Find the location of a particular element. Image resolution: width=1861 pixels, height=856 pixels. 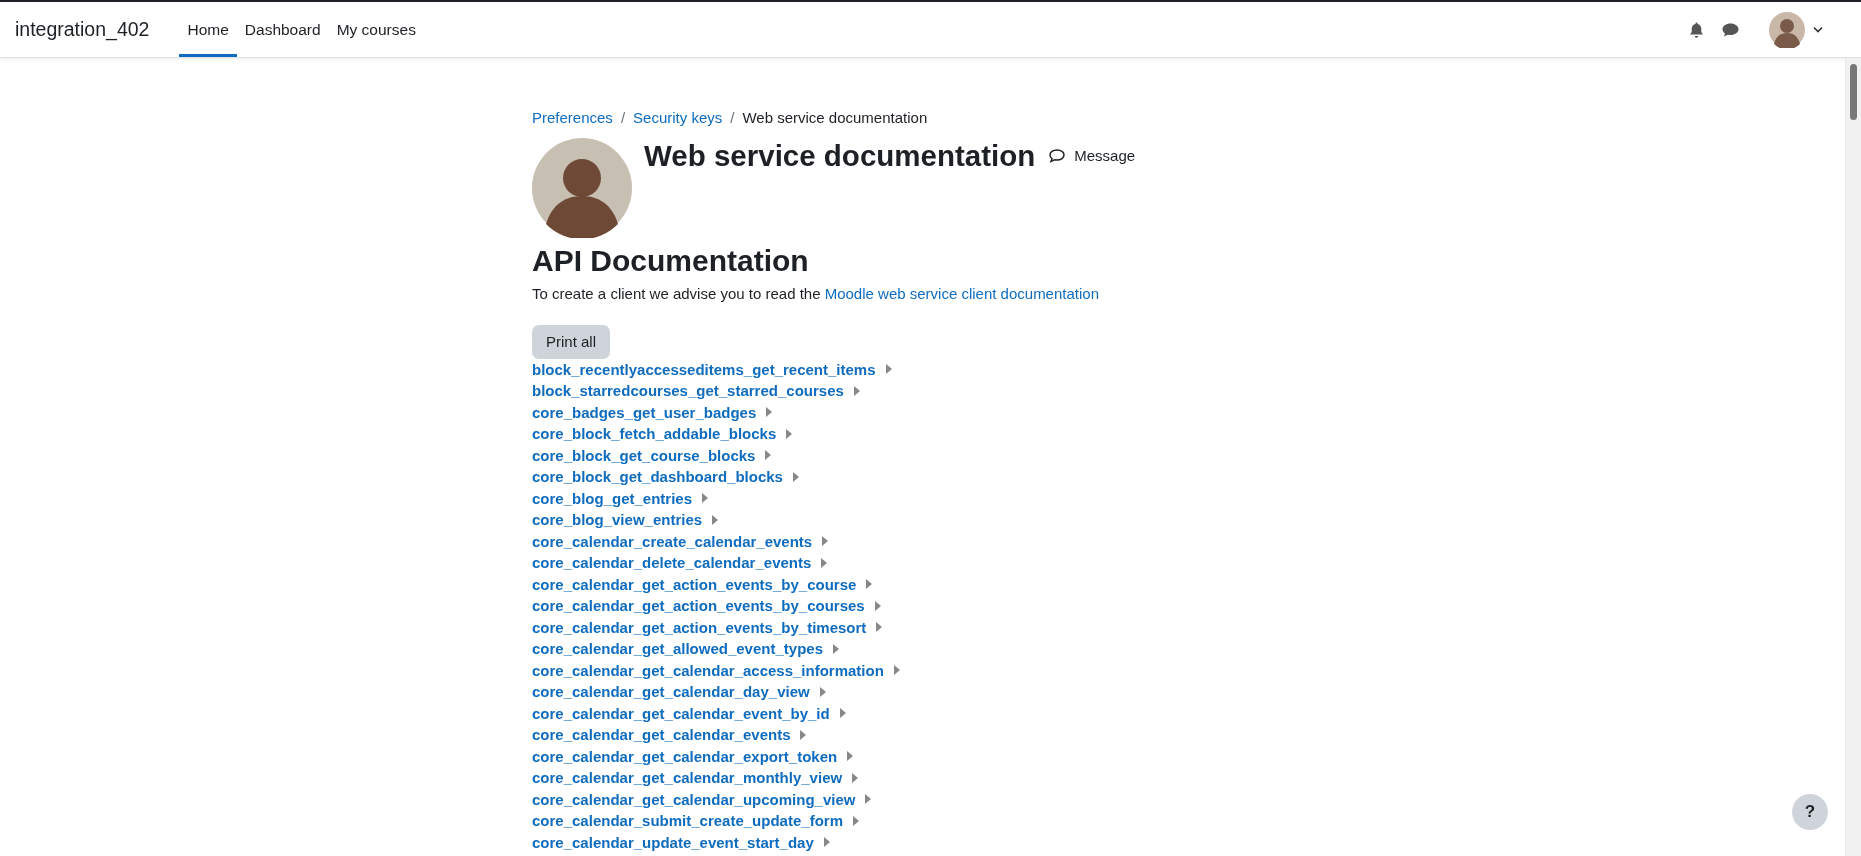

function-link: core_calendar_get_calendar_access_information is located at coordinates (708, 670).